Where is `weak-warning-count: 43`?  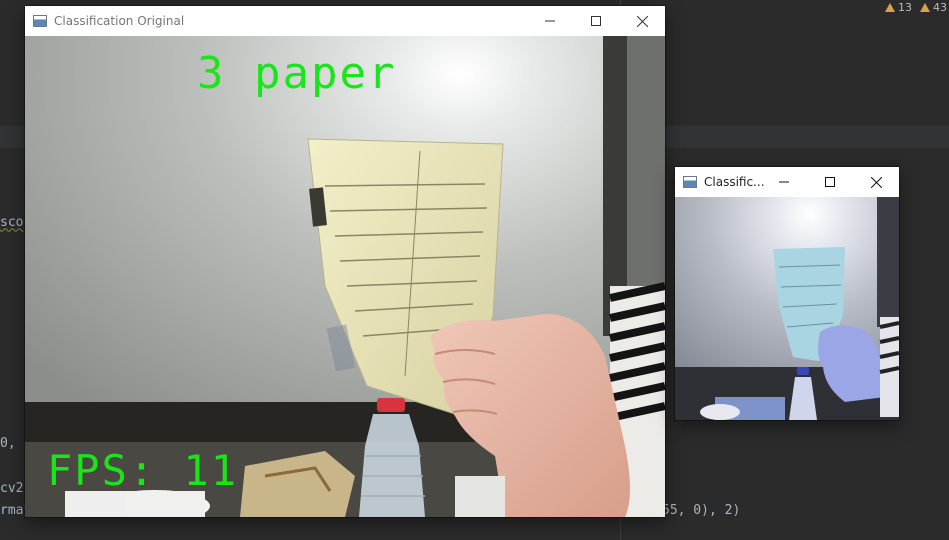 weak-warning-count: 43 is located at coordinates (940, 7).